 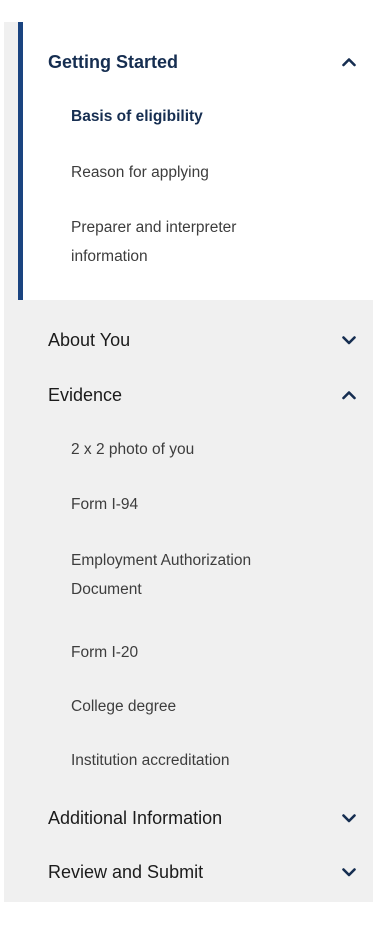 I want to click on nav-item-college-degree: College degree, so click(x=206, y=707).